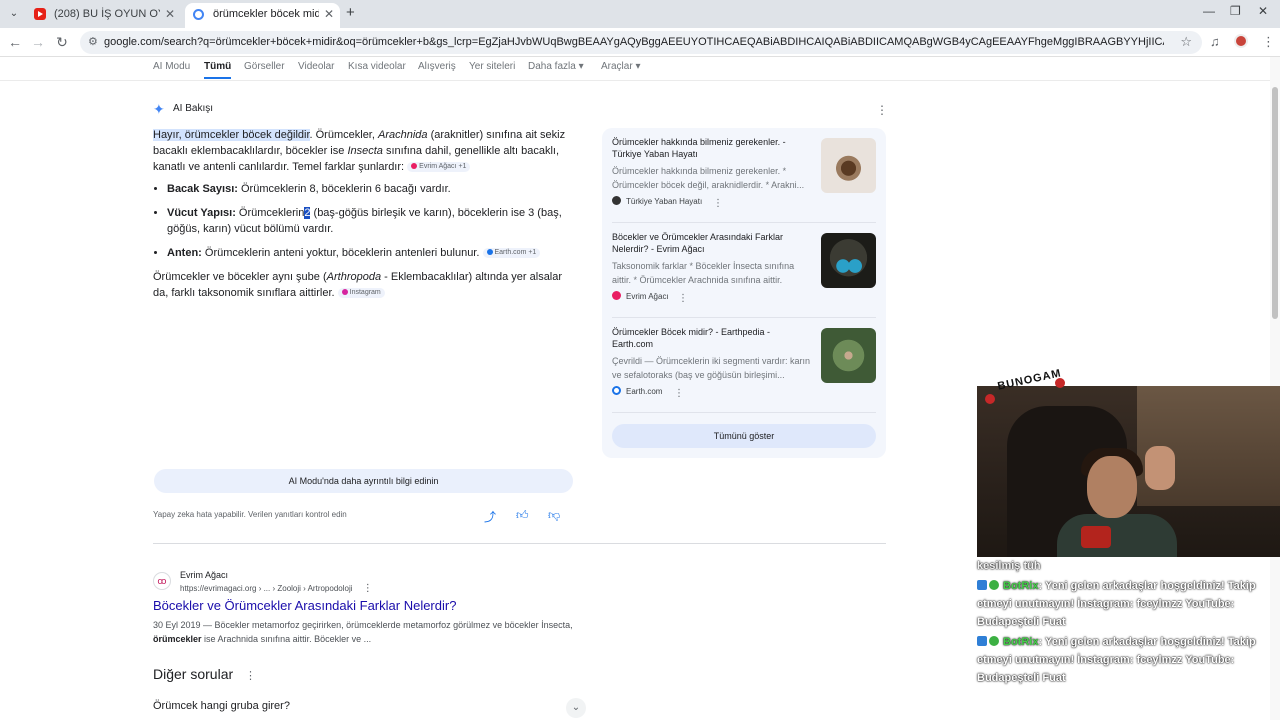  I want to click on cam-person-body, so click(1117, 535).